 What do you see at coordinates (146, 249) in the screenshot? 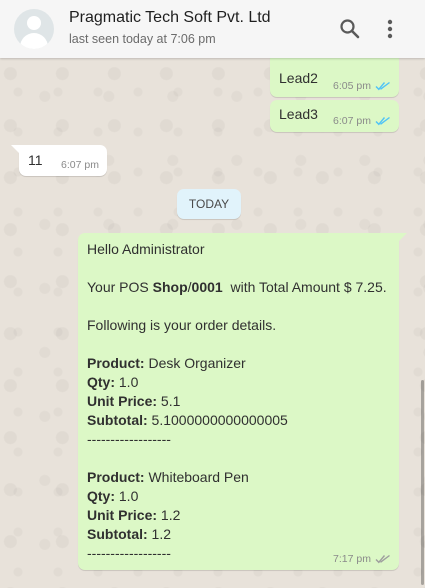
I see `greeting-line: Hello Administrator` at bounding box center [146, 249].